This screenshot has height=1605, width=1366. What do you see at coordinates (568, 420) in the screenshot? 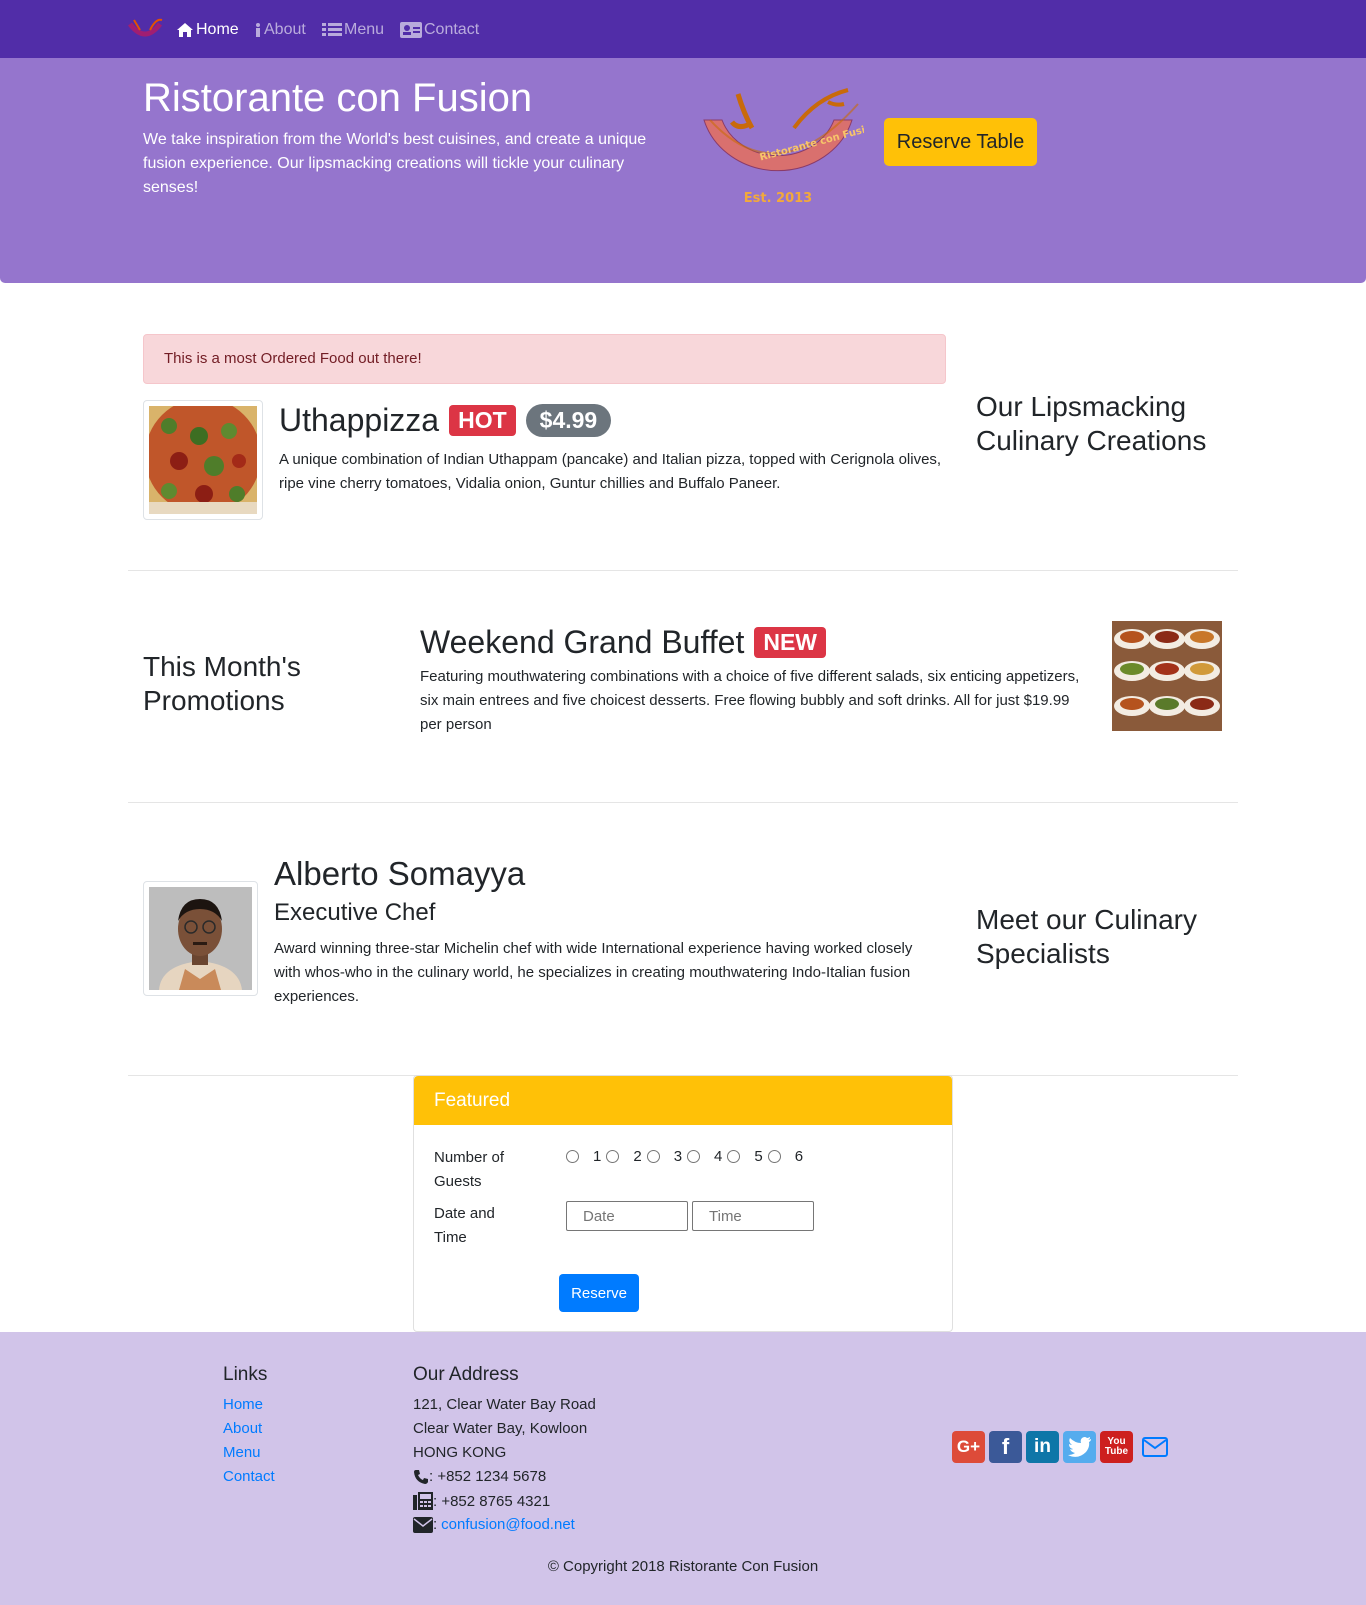
I see `price-badge: $4.99` at bounding box center [568, 420].